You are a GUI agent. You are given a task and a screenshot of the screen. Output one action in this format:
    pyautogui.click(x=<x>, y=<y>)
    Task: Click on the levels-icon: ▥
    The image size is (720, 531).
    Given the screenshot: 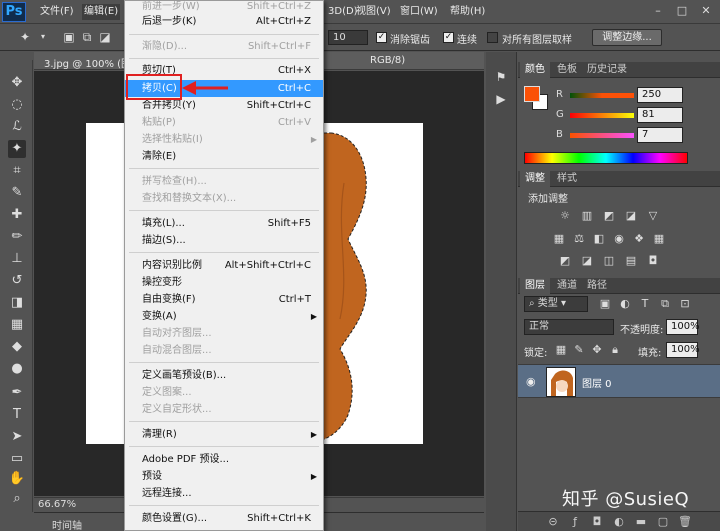 What is the action you would take?
    pyautogui.click(x=587, y=216)
    